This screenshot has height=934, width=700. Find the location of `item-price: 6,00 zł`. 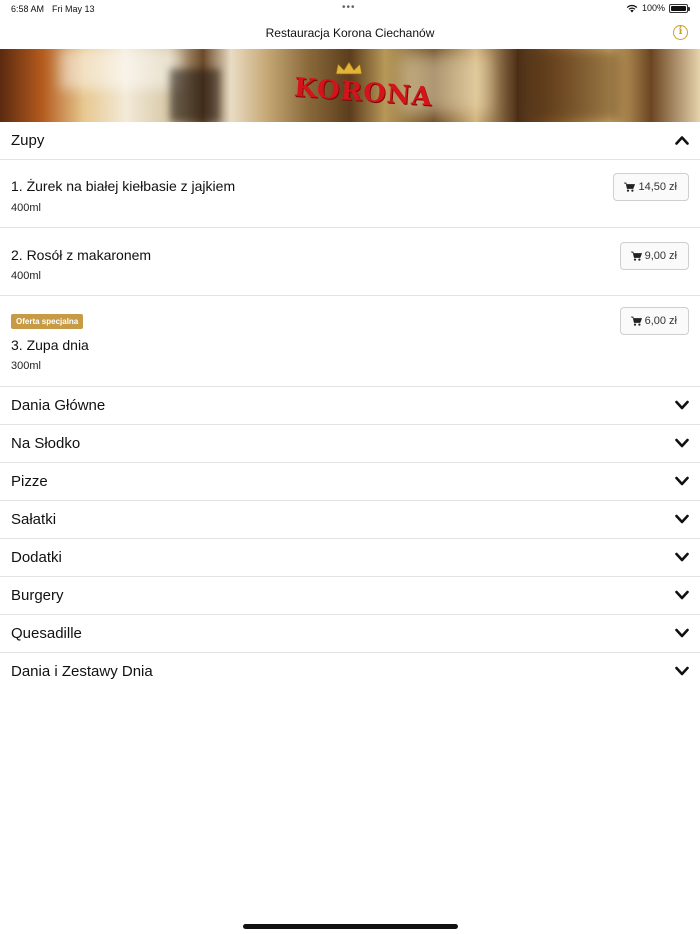

item-price: 6,00 zł is located at coordinates (660, 321).